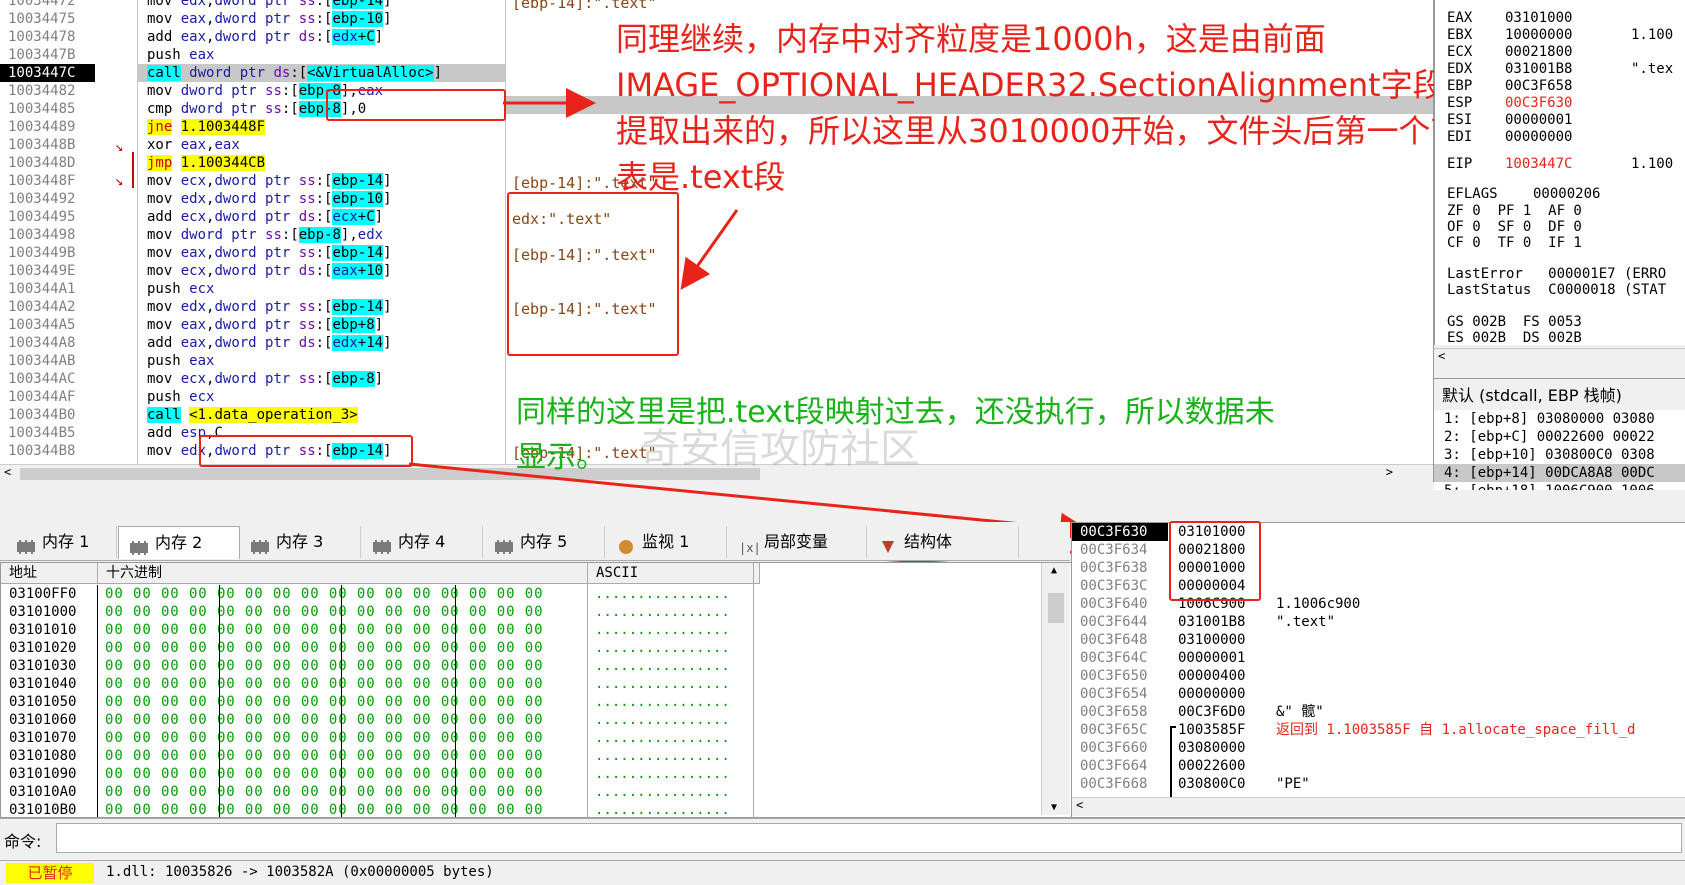  I want to click on flags-row: OF 0 SF 0 DF 0, so click(1514, 227).